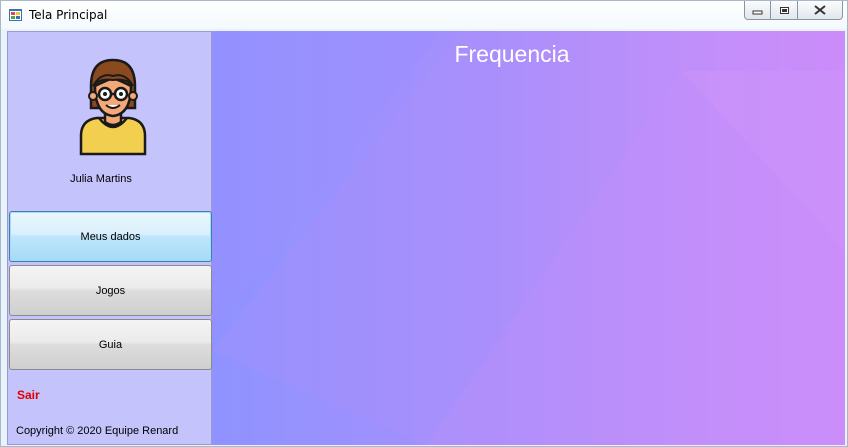  Describe the element at coordinates (110, 344) in the screenshot. I see `guia-button: Guia` at that location.